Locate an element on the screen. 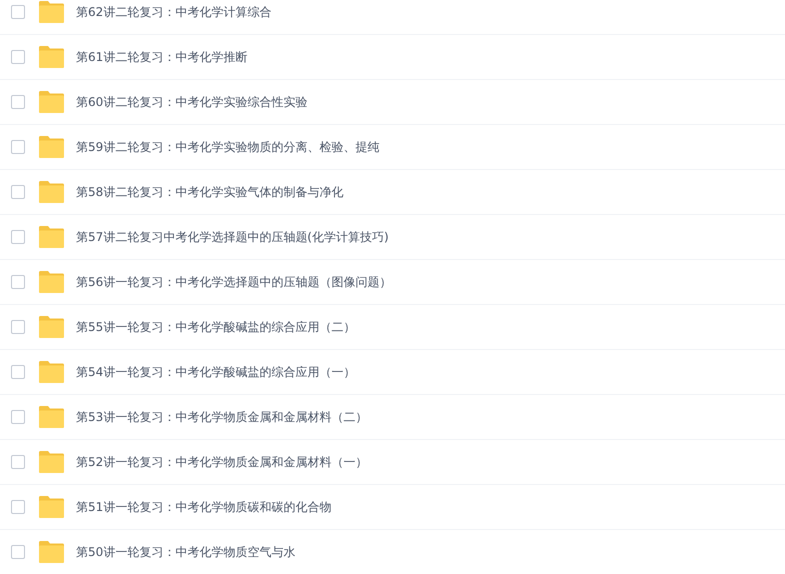 This screenshot has width=785, height=574. folder-name: 第51讲一轮复习：中考化学物质碳和碳的化合物 is located at coordinates (204, 507).